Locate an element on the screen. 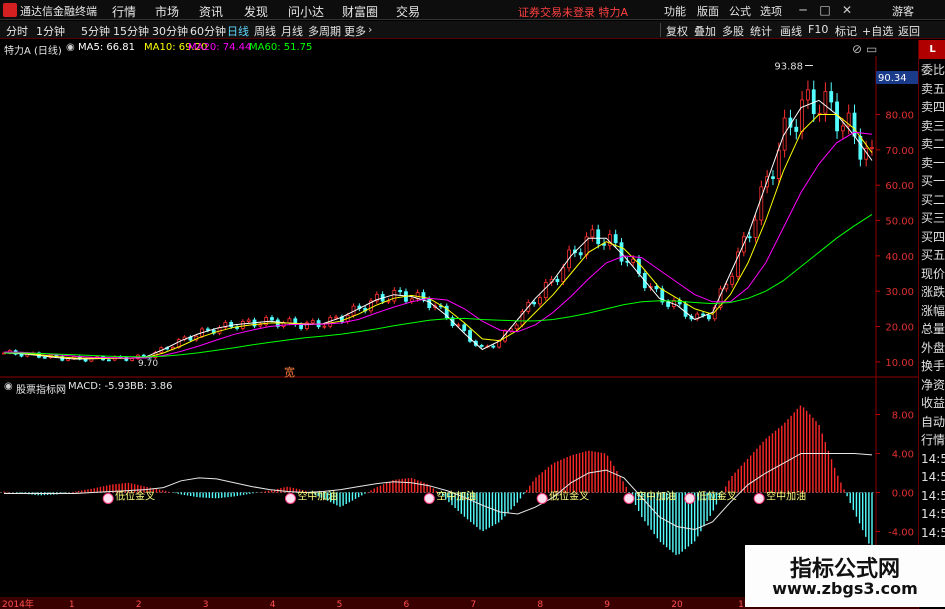 Image resolution: width=945 pixels, height=609 pixels. sidebar-item: 卖四 is located at coordinates (933, 107).